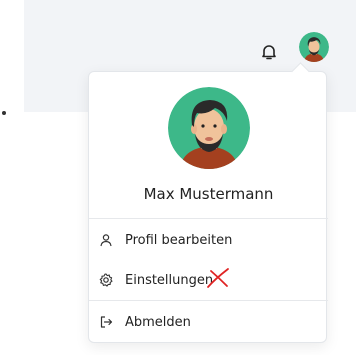  I want to click on gear-icon, so click(106, 280).